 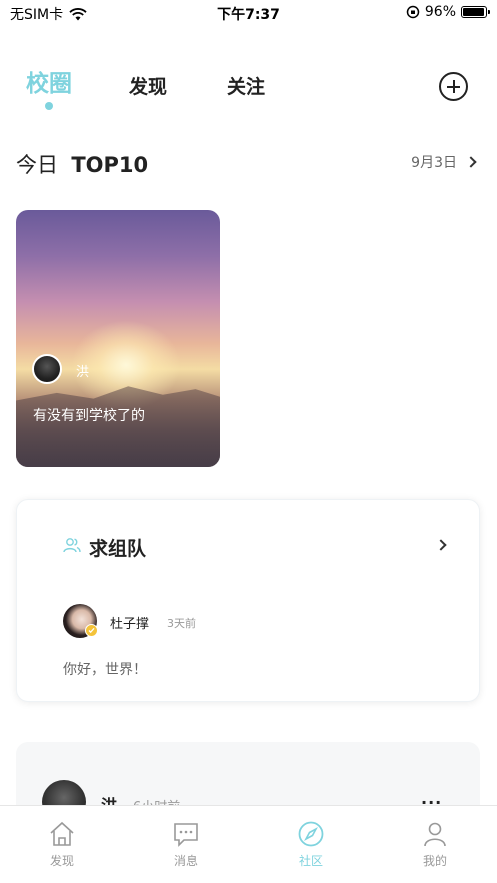 What do you see at coordinates (440, 12) in the screenshot?
I see `battery-percent: 96%` at bounding box center [440, 12].